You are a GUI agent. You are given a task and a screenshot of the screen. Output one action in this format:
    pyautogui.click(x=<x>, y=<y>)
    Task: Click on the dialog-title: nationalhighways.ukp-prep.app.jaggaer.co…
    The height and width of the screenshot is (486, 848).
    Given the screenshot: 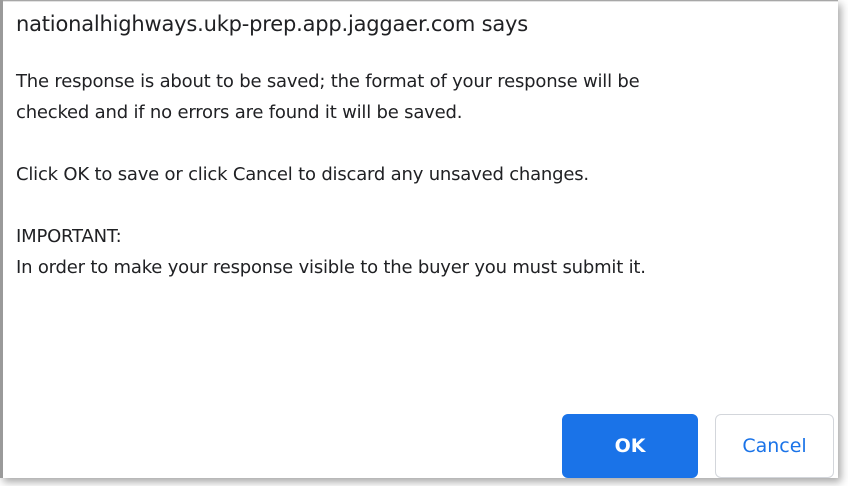 What is the action you would take?
    pyautogui.click(x=272, y=24)
    